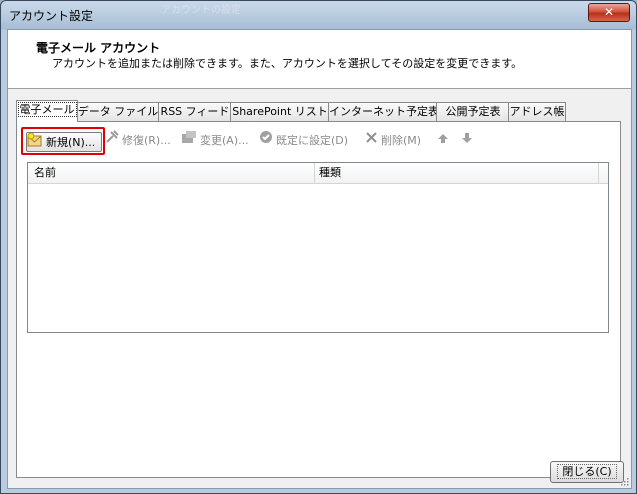 The width and height of the screenshot is (637, 494). I want to click on tab-address-books: アドレス帳, so click(537, 111).